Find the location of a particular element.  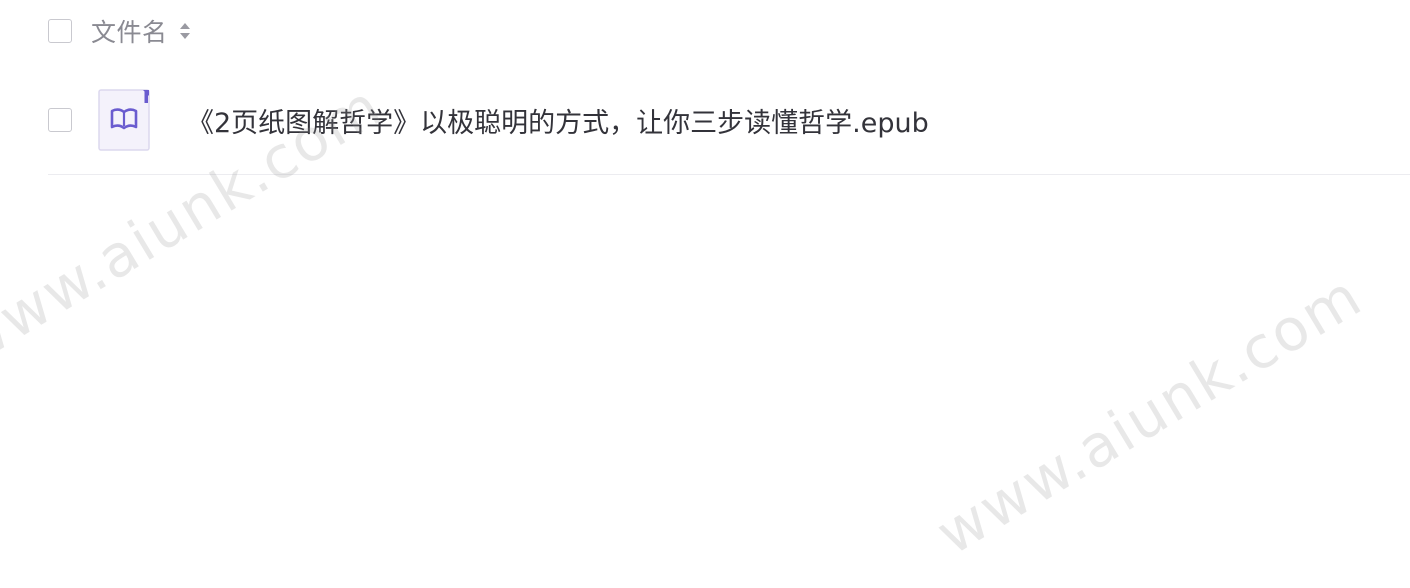

table-row: 《2页纸图解哲学》以极聪明的方式，让你三步读懂哲学.epub is located at coordinates (729, 120).